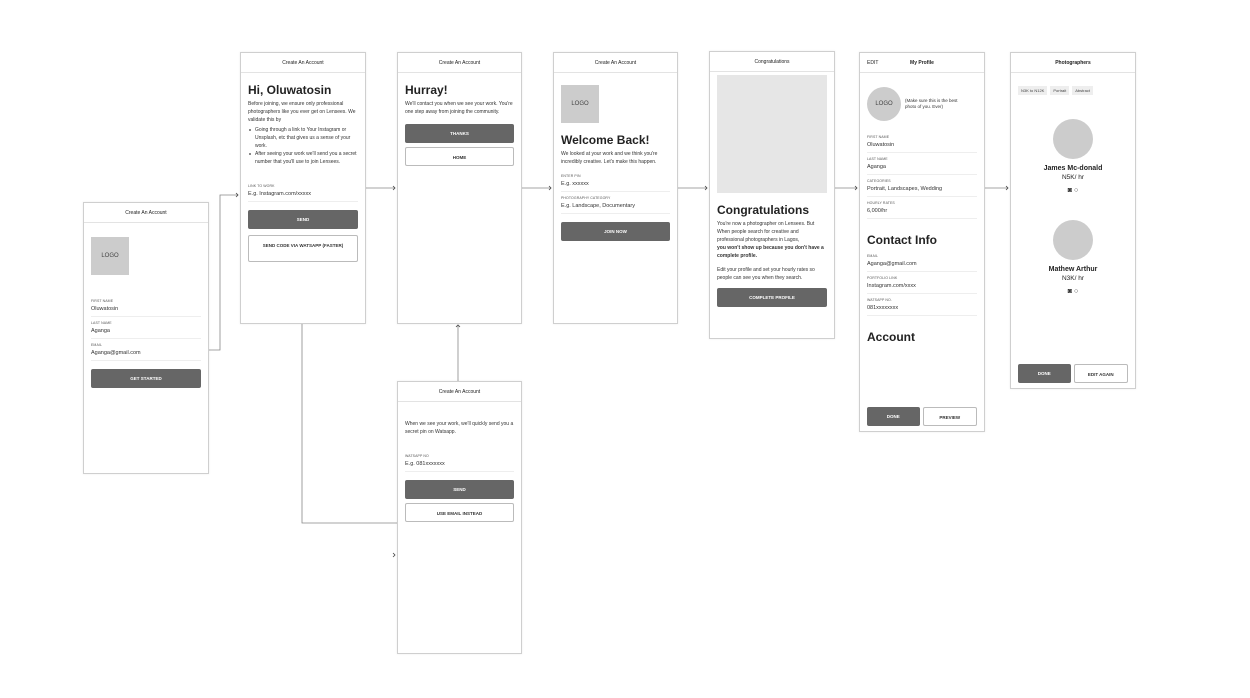 This screenshot has height=698, width=1250. Describe the element at coordinates (1073, 63) in the screenshot. I see `screen-title: Photographers` at that location.